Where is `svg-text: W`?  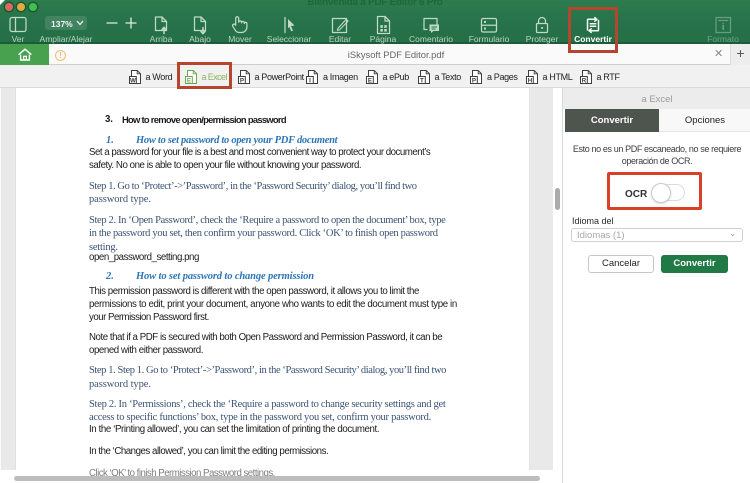 svg-text: W is located at coordinates (133, 80).